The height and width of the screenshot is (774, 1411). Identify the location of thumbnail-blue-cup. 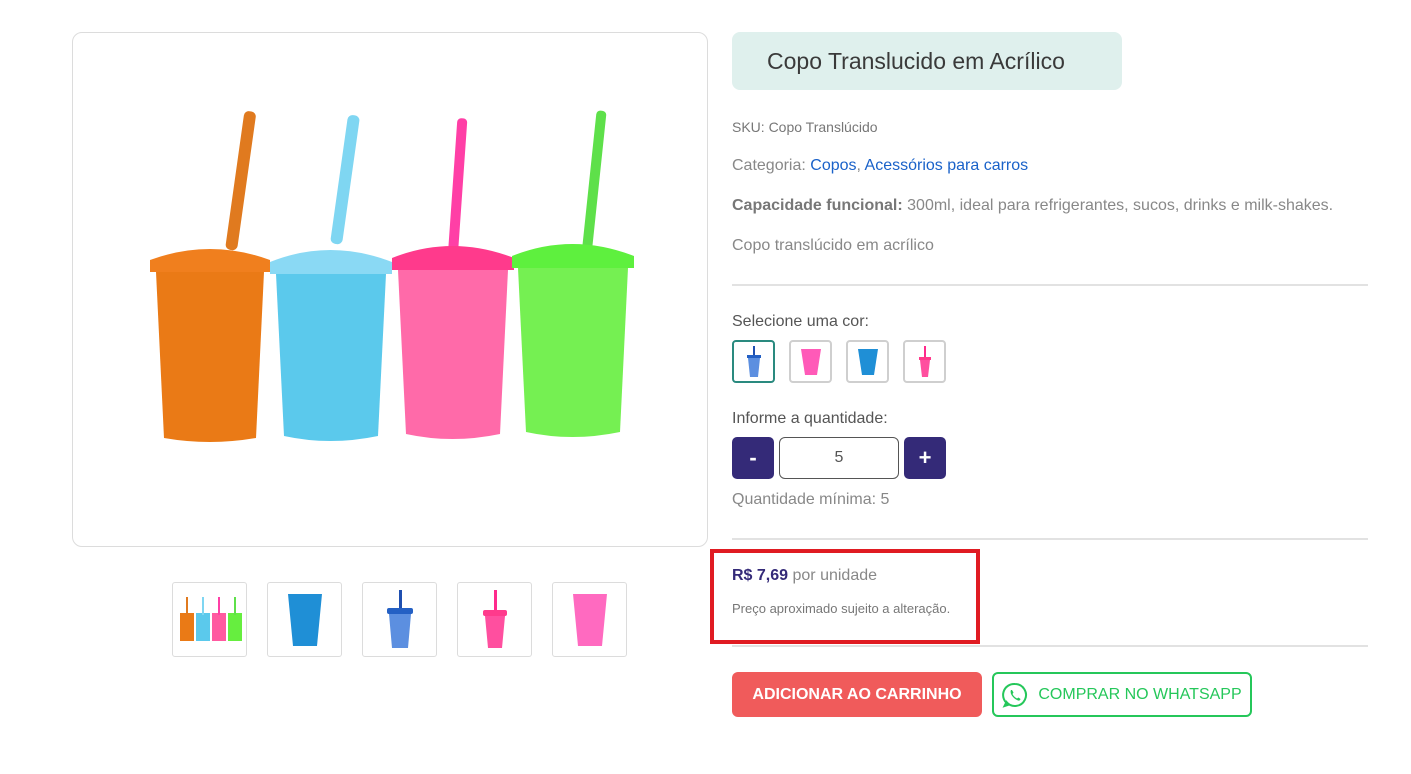
(304, 619).